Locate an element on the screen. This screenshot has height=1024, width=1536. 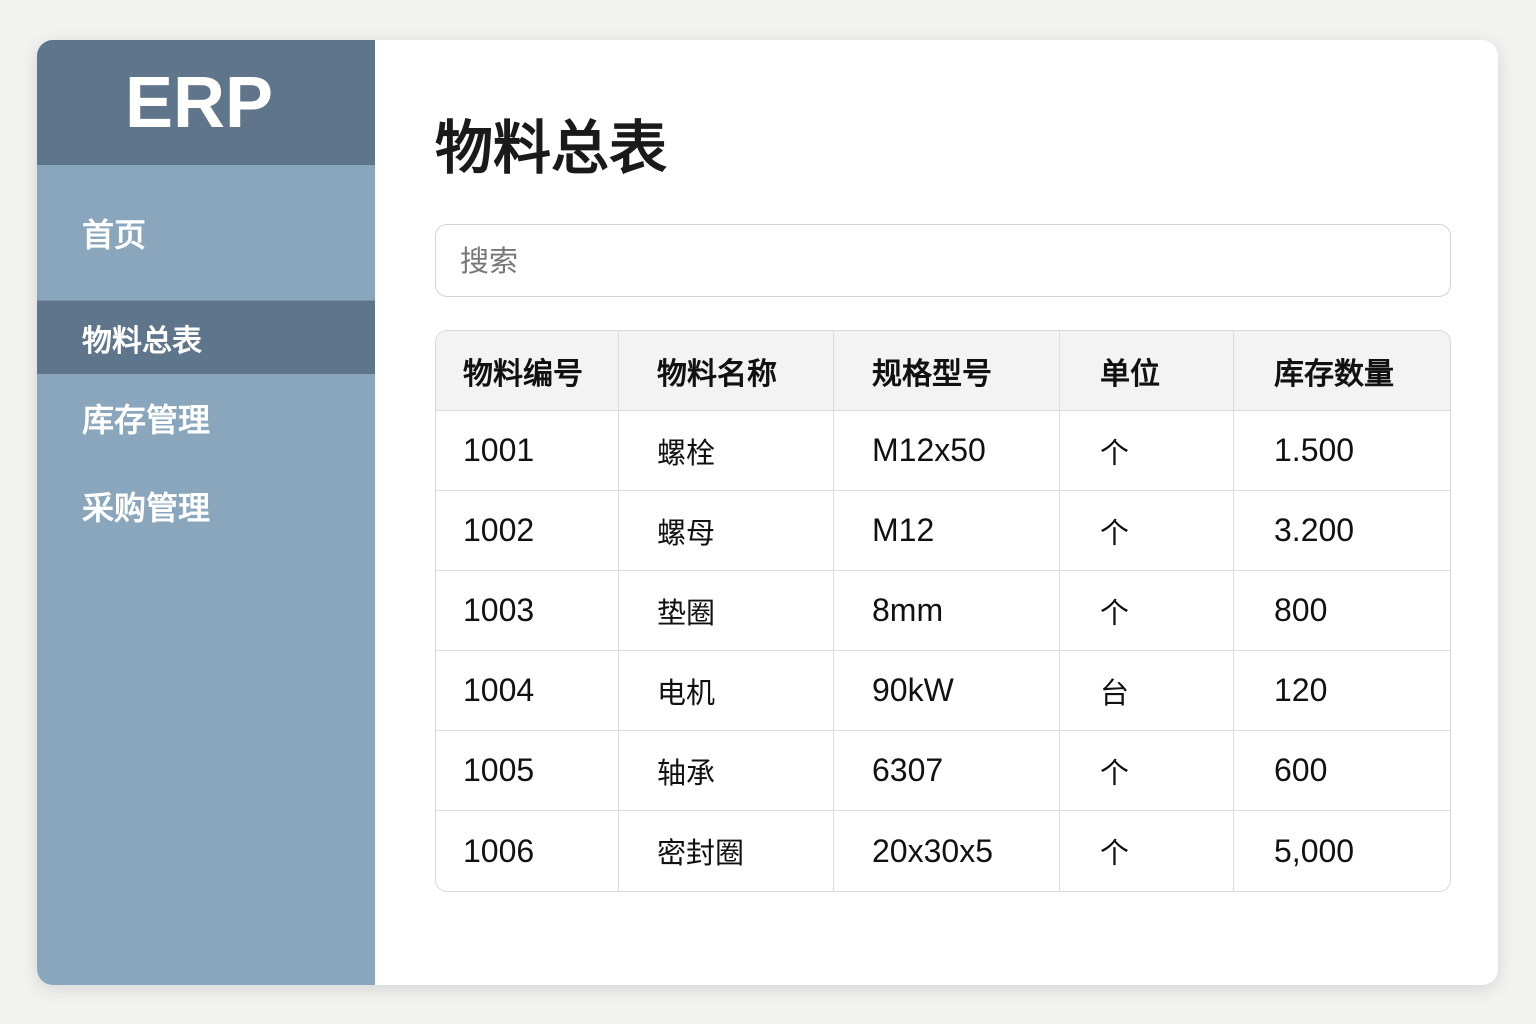
material-name: 螺栓 is located at coordinates (726, 451).